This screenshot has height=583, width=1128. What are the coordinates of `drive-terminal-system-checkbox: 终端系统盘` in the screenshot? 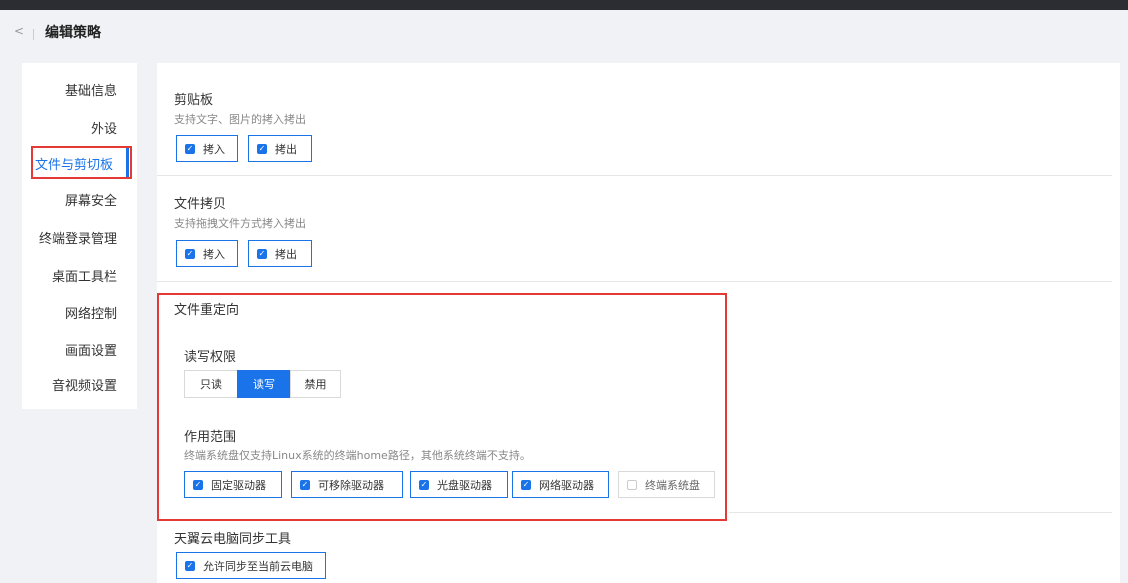 It's located at (666, 484).